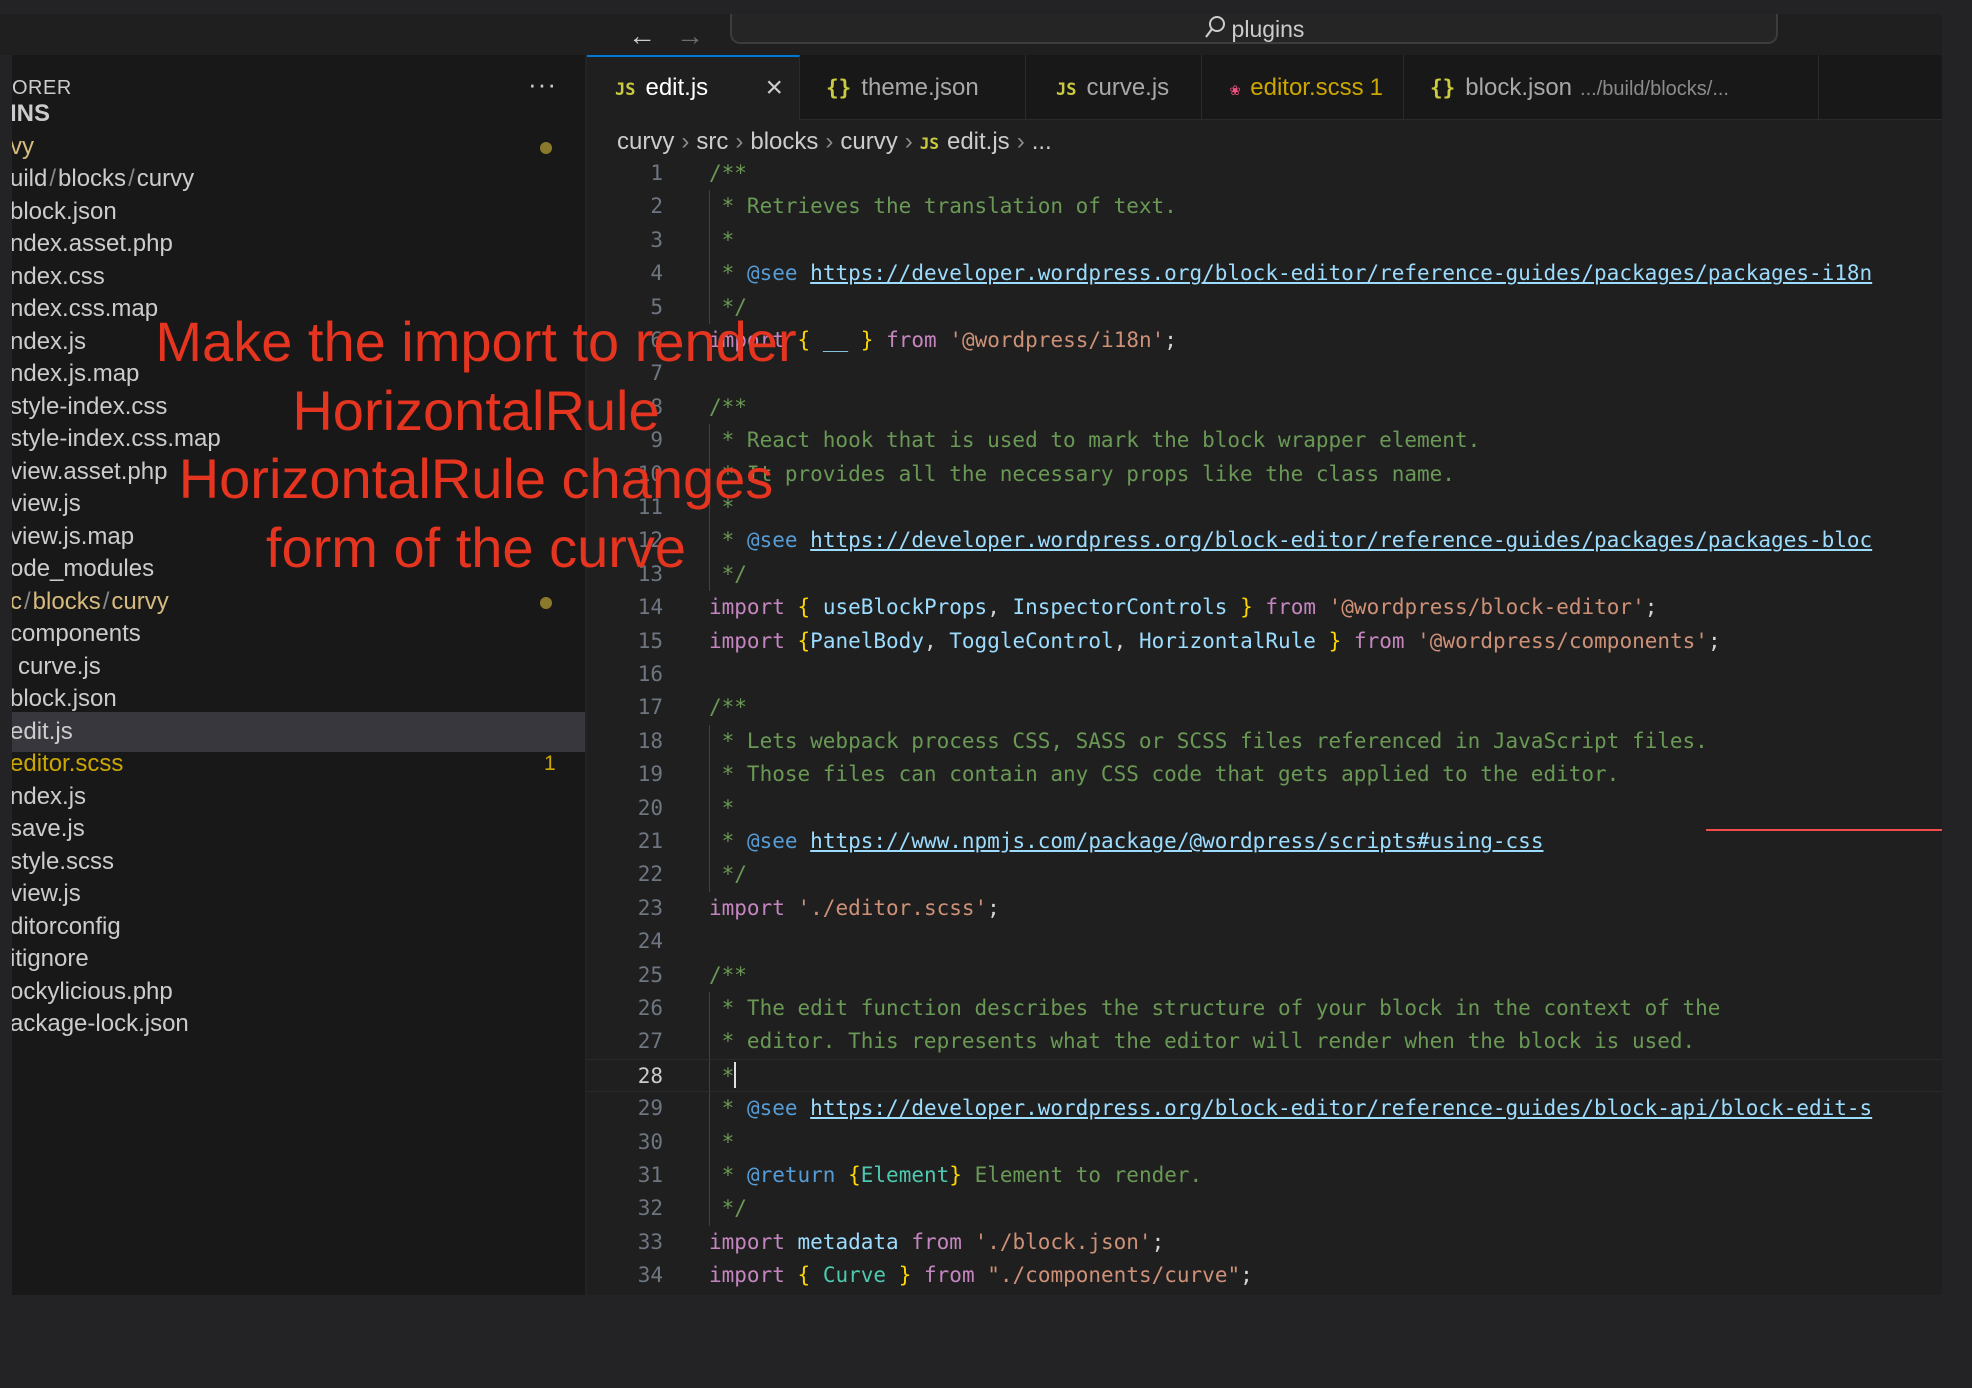 This screenshot has width=1972, height=1388. Describe the element at coordinates (650, 1141) in the screenshot. I see `line-number: 30` at that location.